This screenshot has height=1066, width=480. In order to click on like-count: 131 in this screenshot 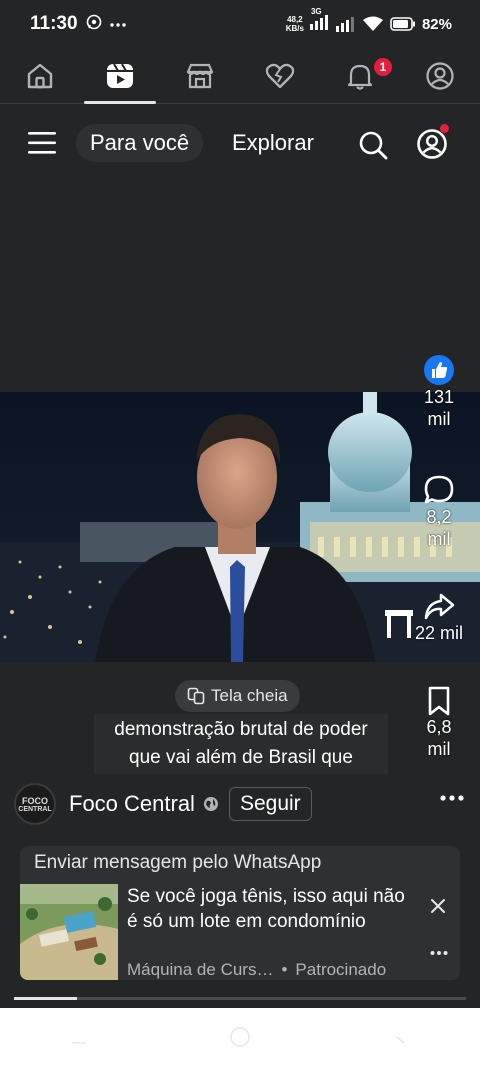, I will do `click(439, 397)`.